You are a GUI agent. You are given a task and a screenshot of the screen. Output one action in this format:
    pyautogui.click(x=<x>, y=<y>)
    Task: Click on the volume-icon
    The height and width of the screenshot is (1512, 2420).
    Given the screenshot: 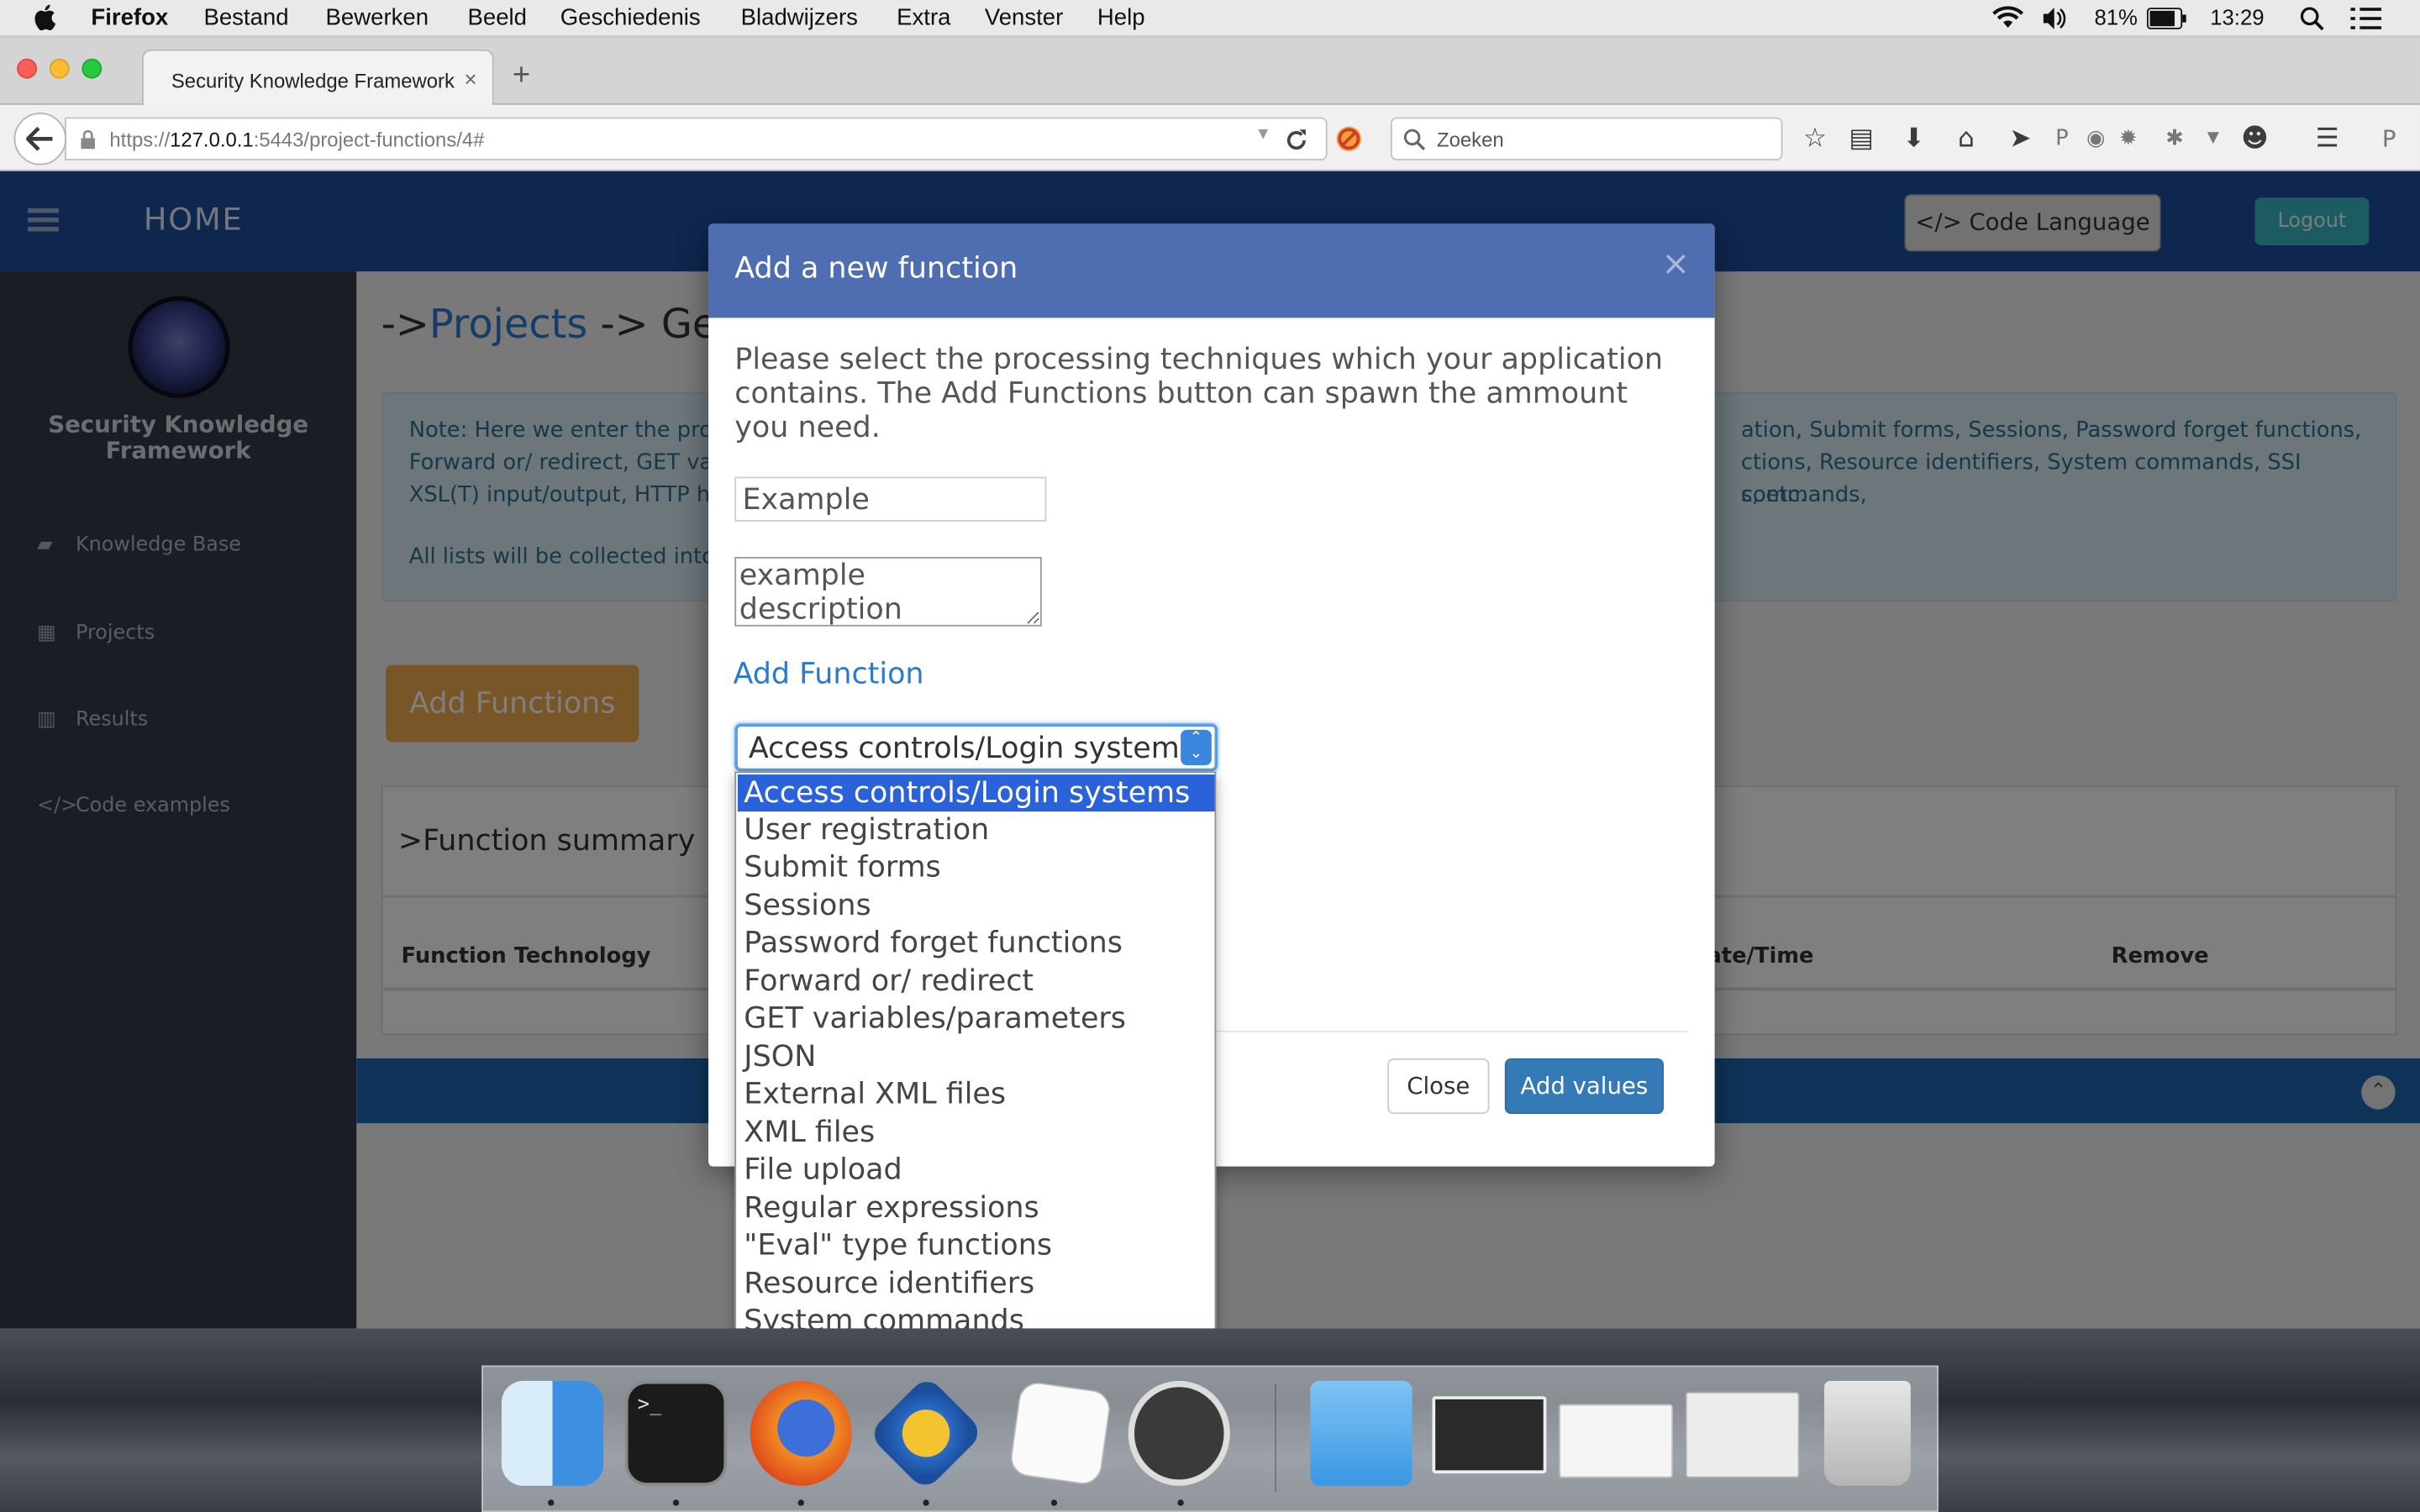 What is the action you would take?
    pyautogui.click(x=2054, y=18)
    